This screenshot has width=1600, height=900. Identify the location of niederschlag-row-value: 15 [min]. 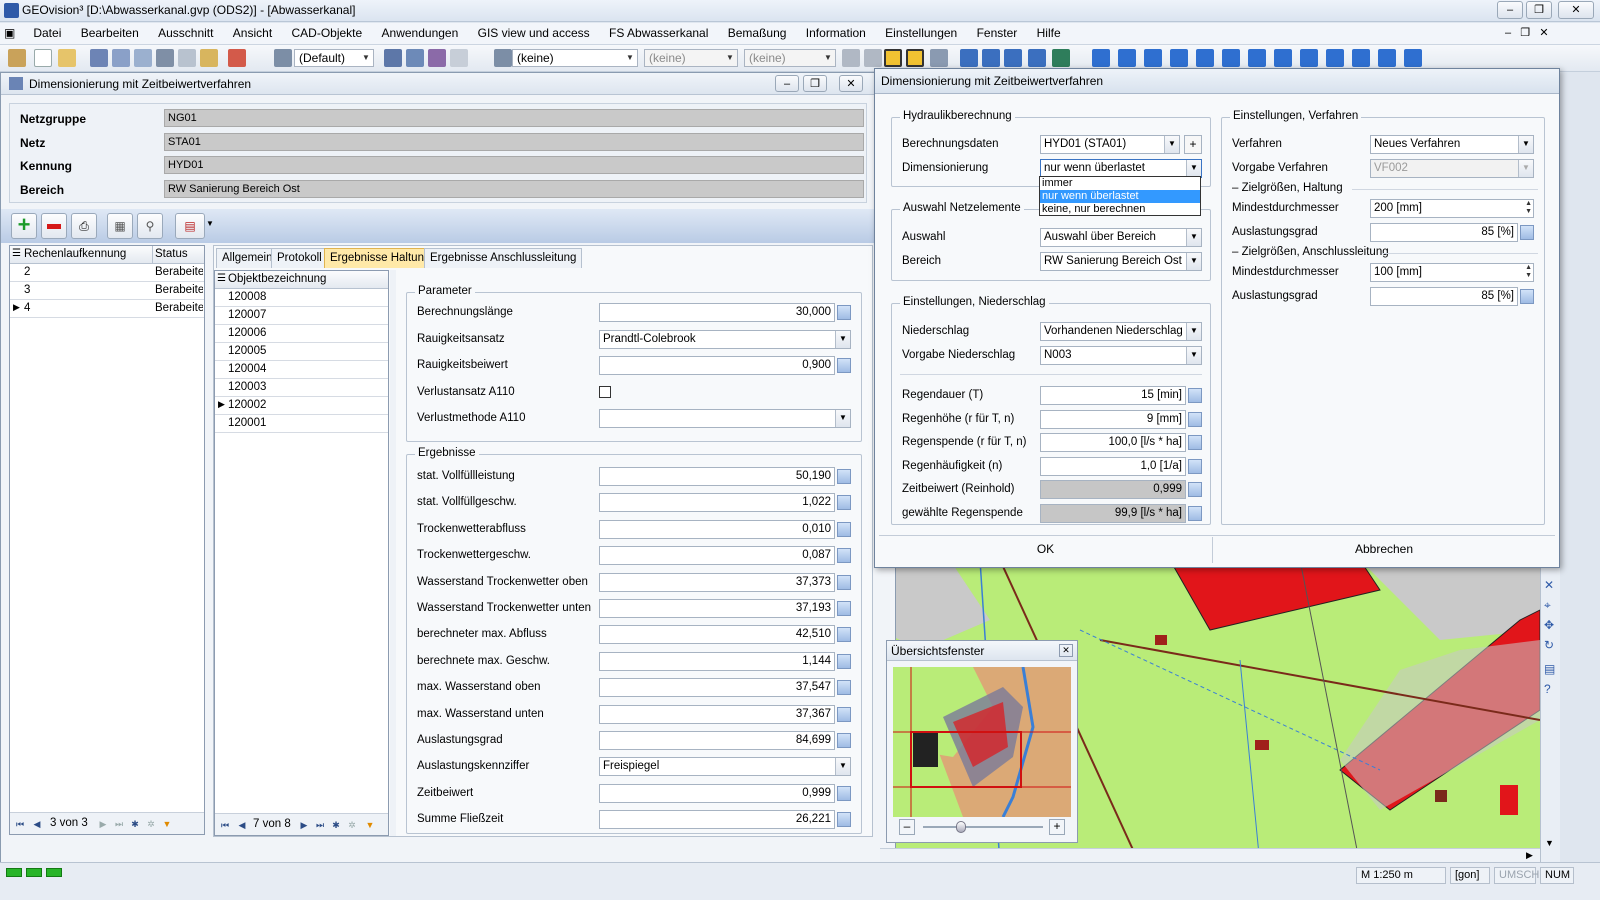
(1113, 395).